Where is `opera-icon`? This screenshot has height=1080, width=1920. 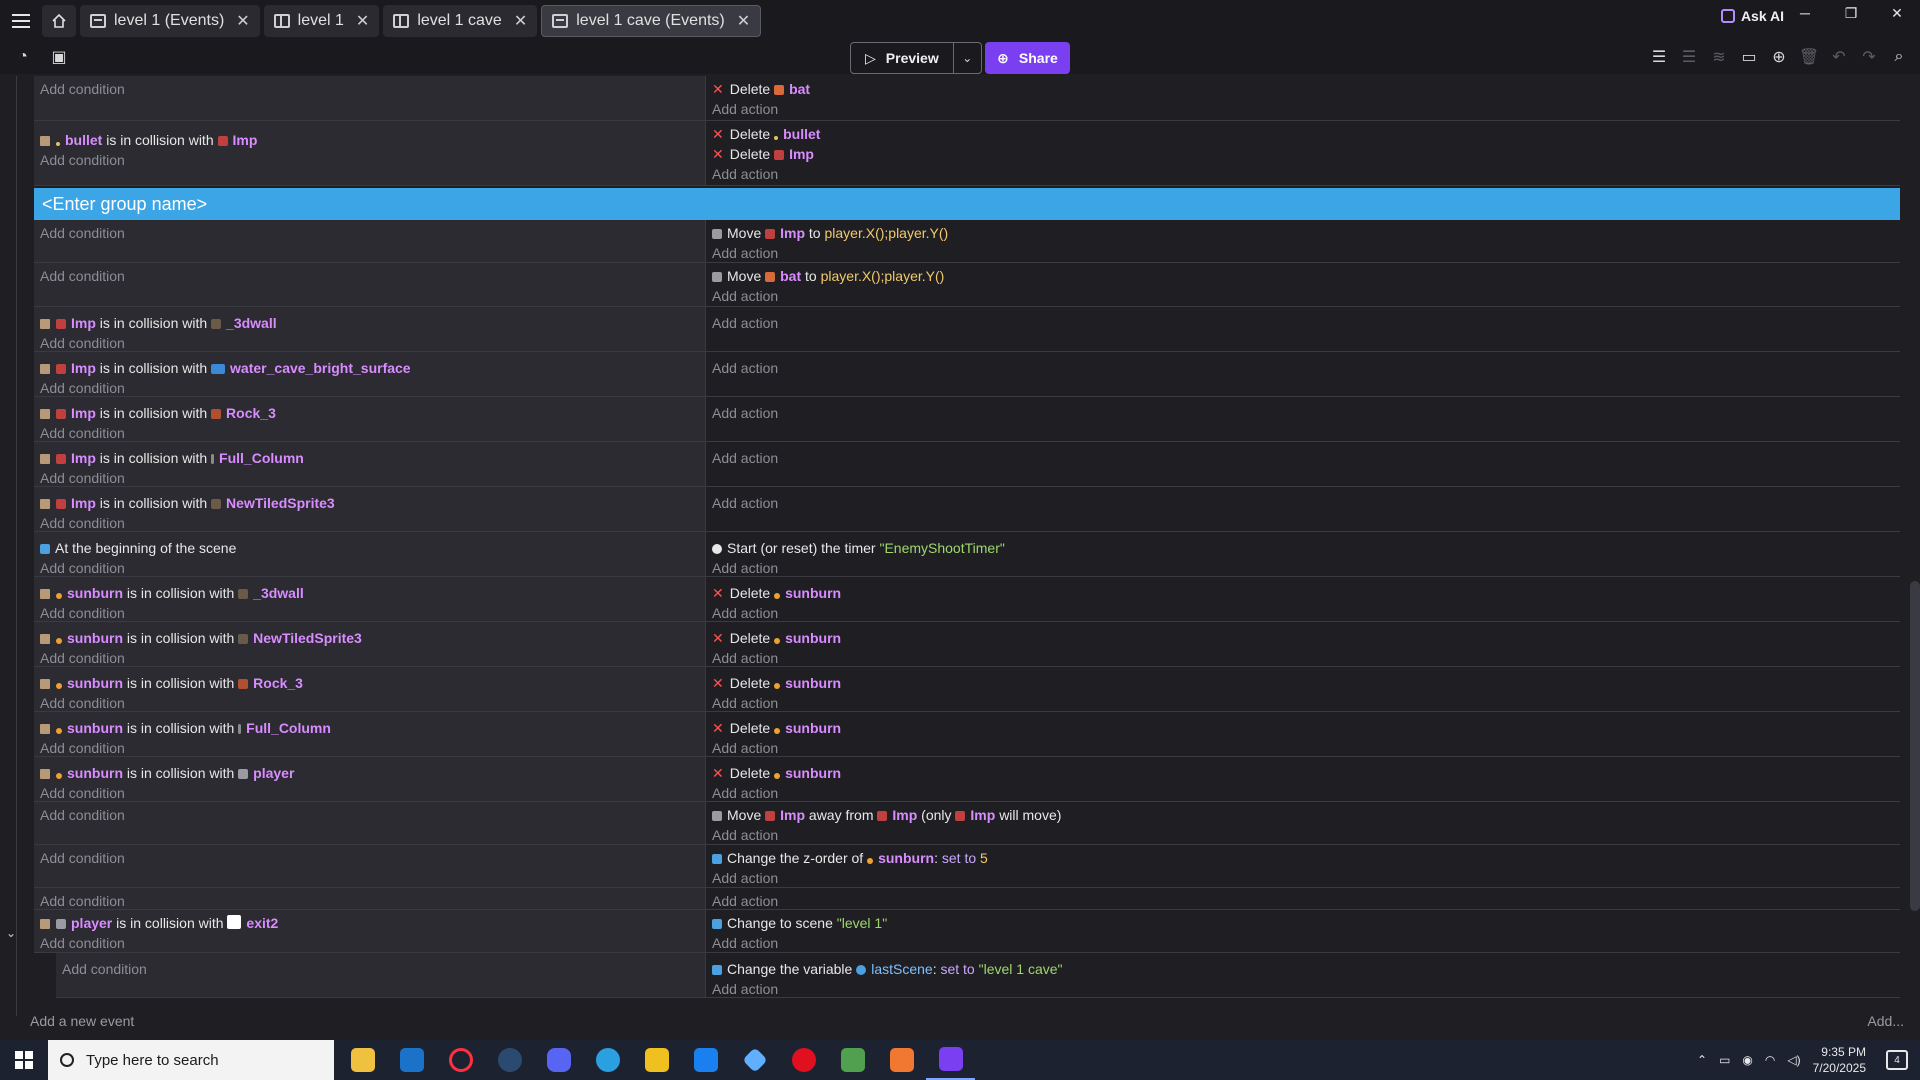 opera-icon is located at coordinates (803, 1060).